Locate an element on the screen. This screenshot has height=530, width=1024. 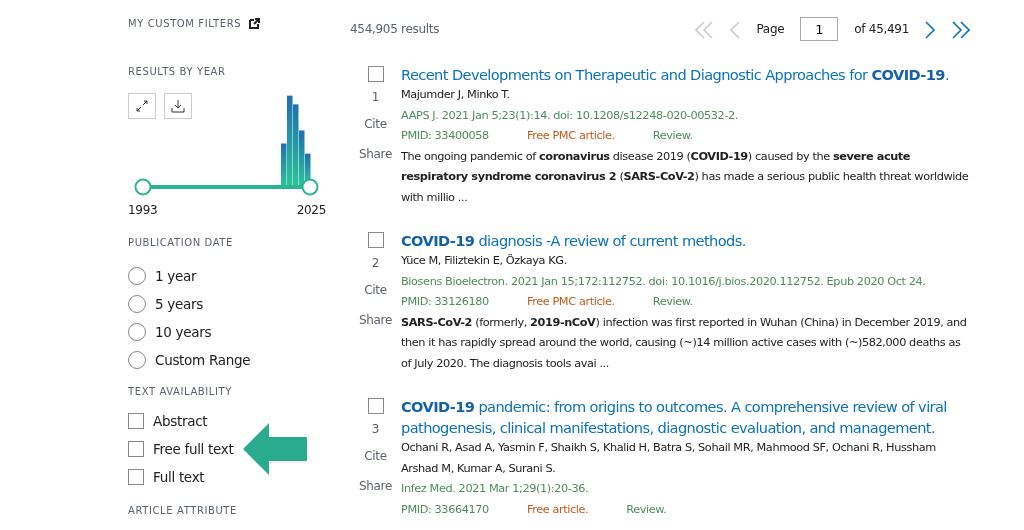
pmid-text: PMID: 33126180 is located at coordinates (445, 302).